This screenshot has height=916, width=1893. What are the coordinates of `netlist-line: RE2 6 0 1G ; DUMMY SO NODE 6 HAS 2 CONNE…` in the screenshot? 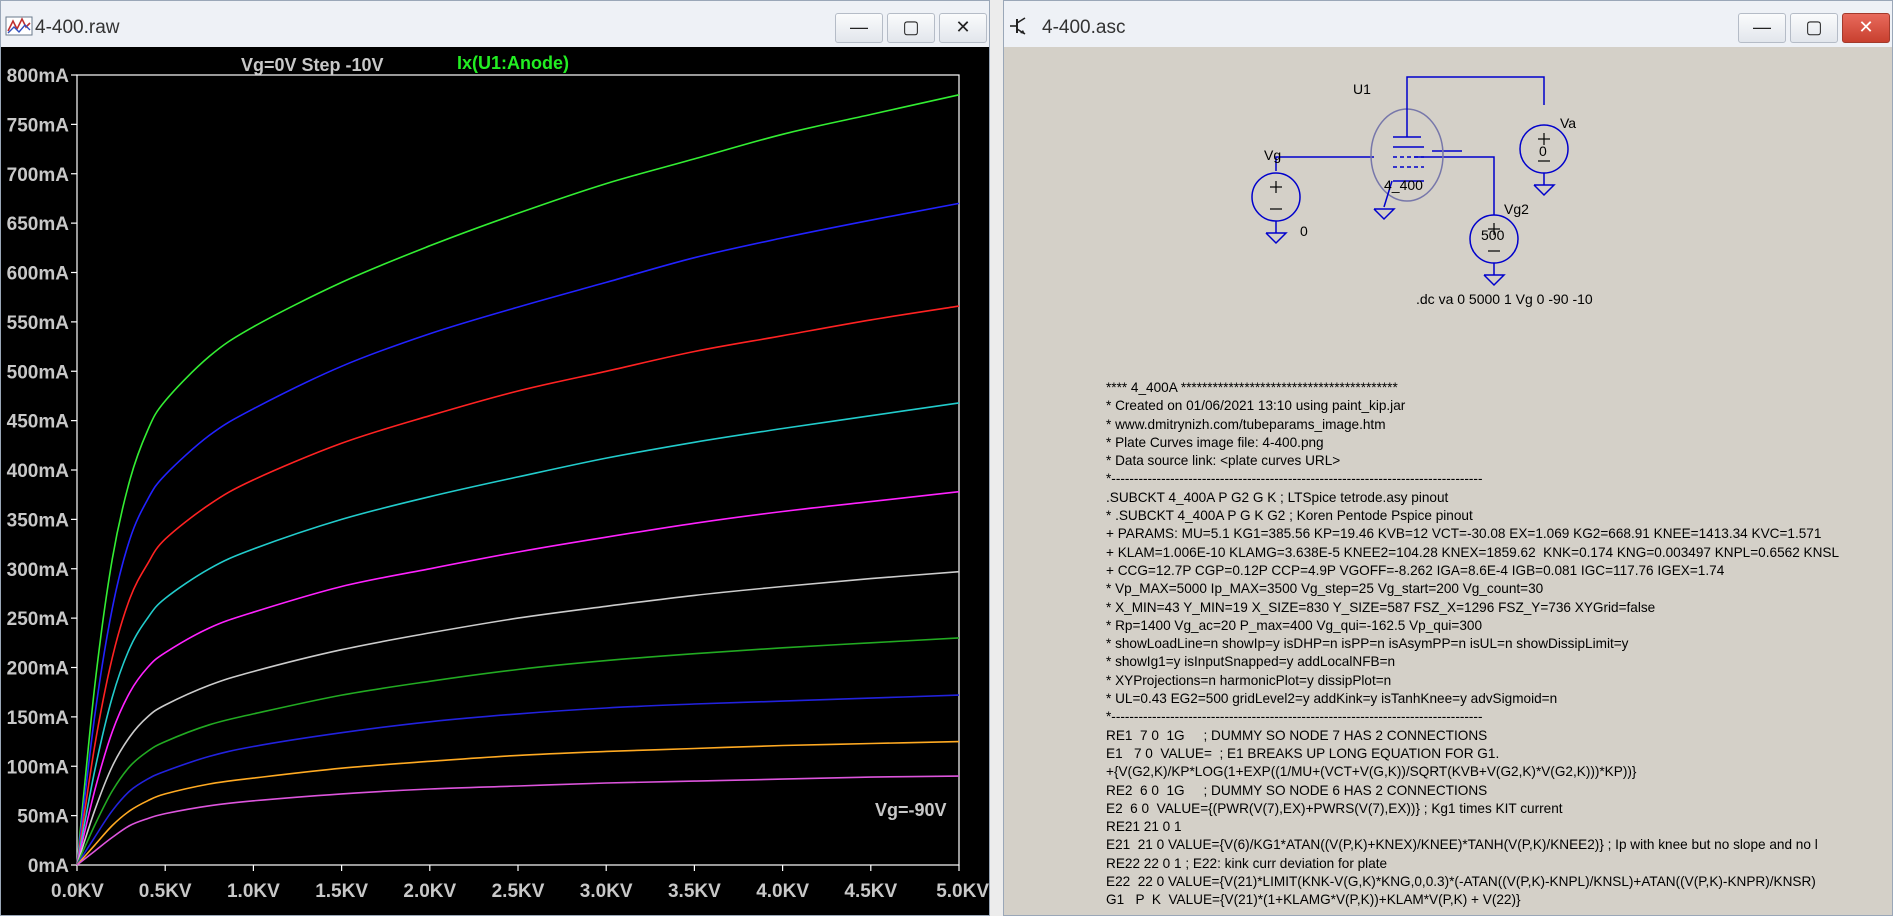 It's located at (1297, 790).